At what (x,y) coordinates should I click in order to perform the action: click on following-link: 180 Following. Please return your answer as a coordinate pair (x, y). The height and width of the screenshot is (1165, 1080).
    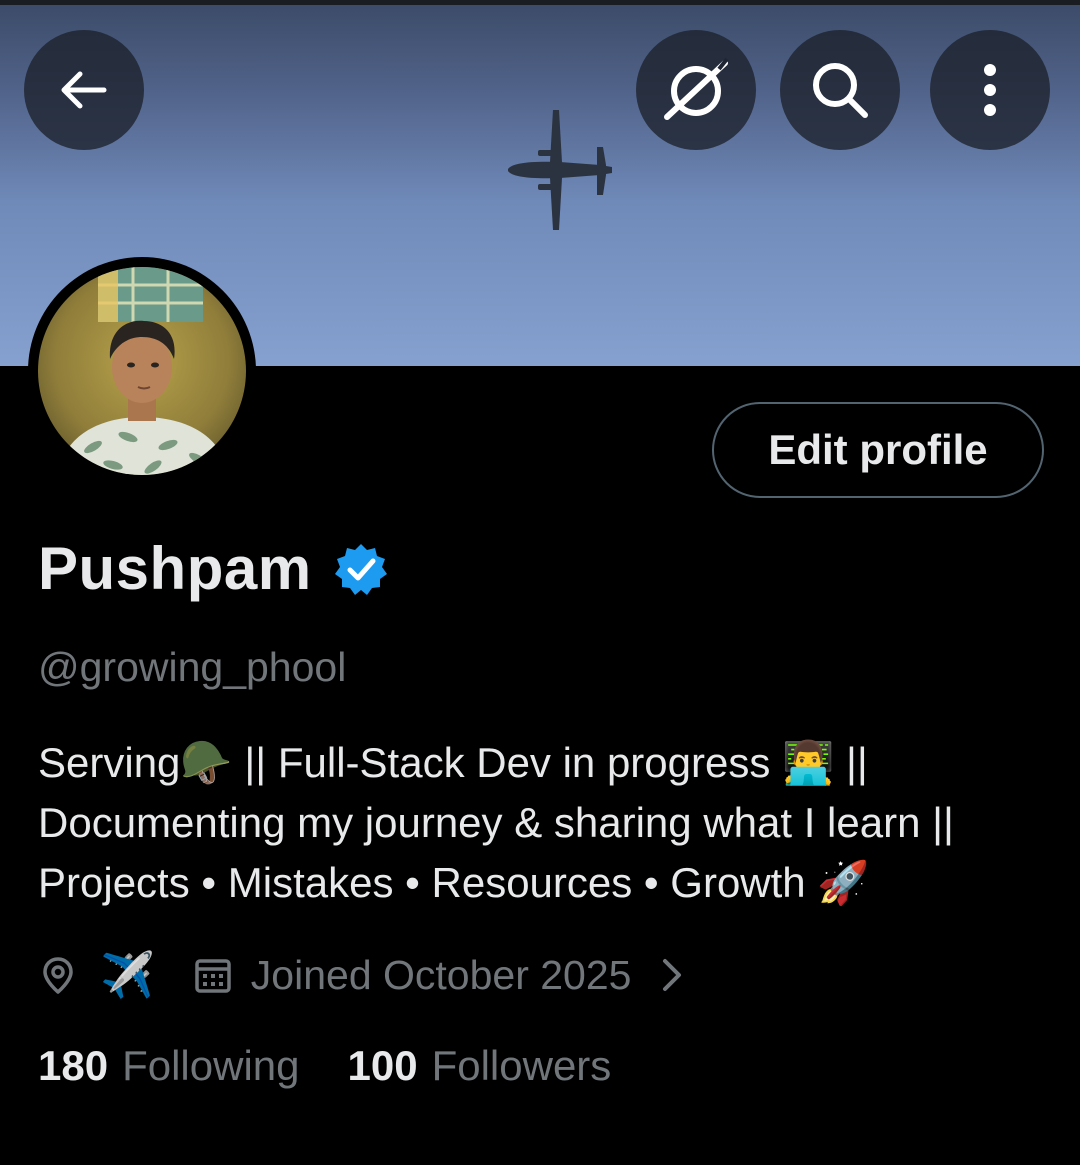
    Looking at the image, I should click on (169, 1066).